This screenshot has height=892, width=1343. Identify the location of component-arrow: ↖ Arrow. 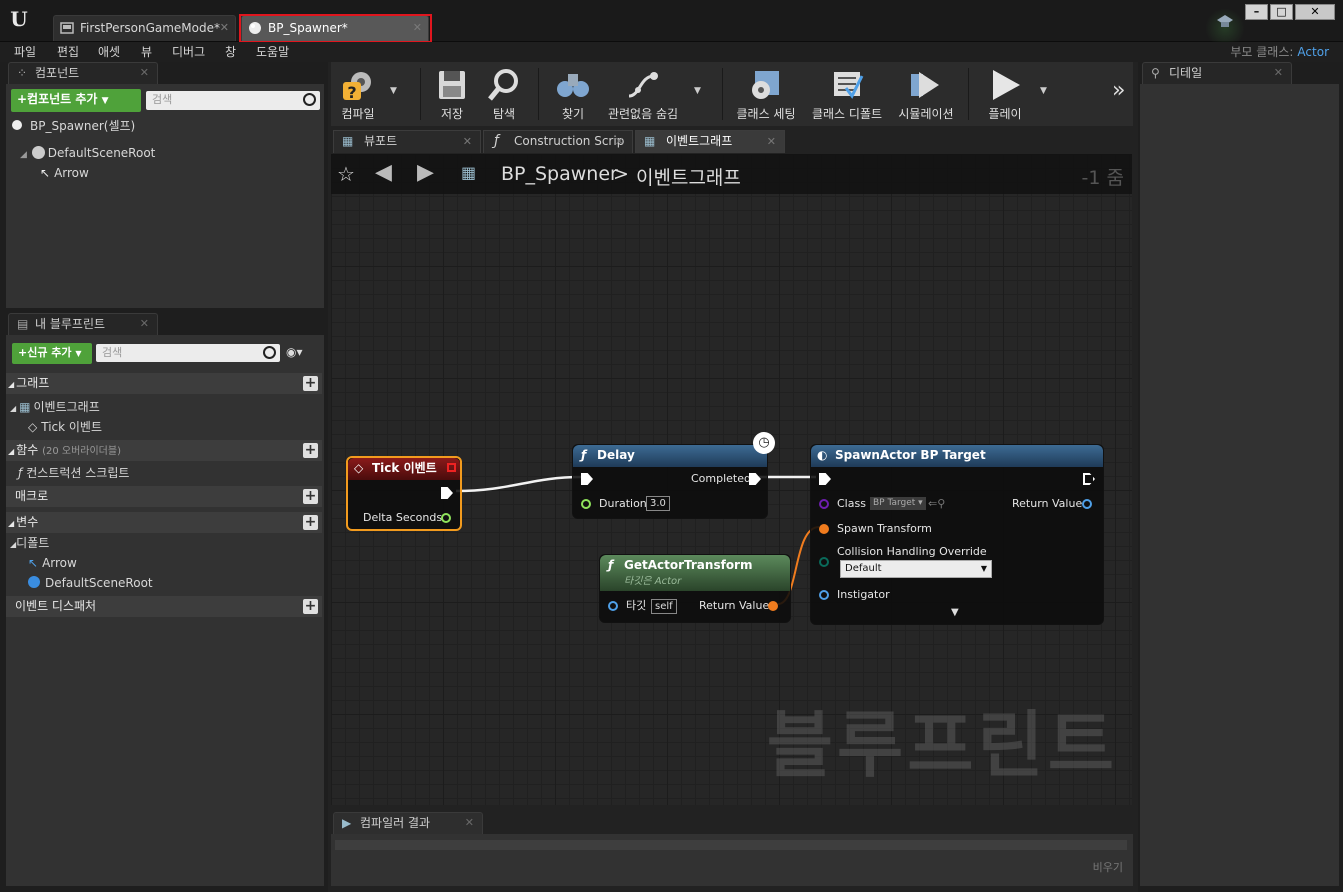
(170, 173).